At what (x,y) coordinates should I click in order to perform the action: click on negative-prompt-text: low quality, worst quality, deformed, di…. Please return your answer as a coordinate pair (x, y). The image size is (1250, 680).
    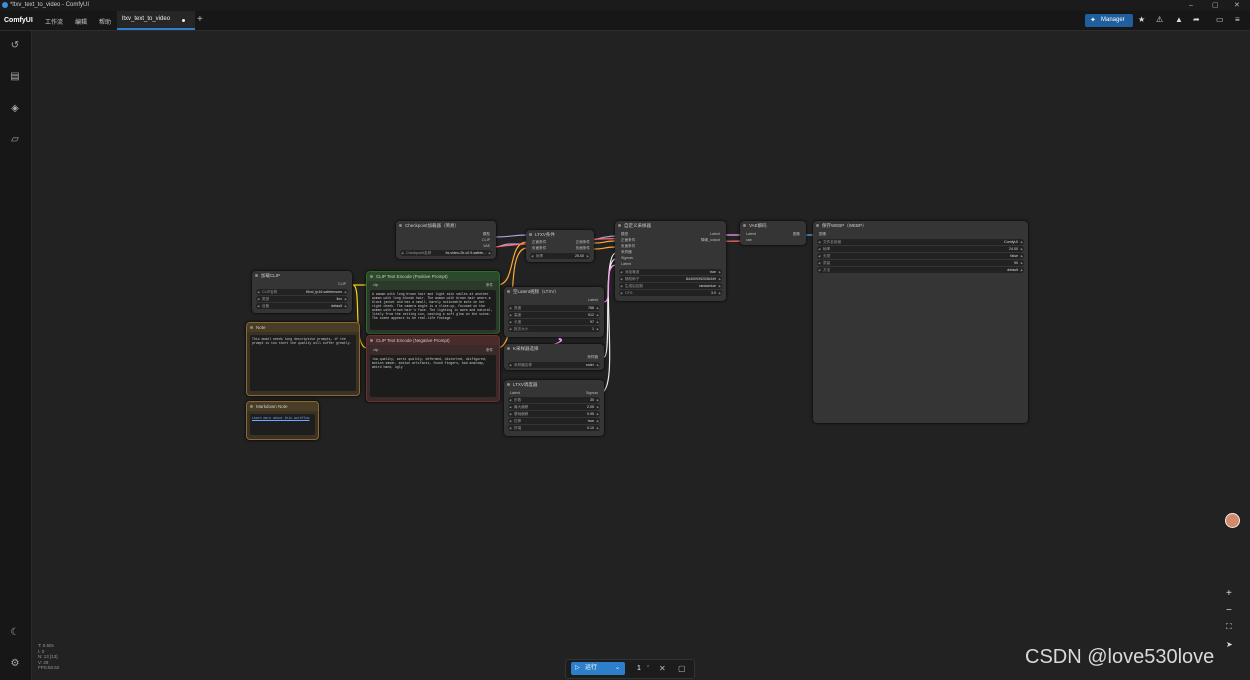
    Looking at the image, I should click on (433, 376).